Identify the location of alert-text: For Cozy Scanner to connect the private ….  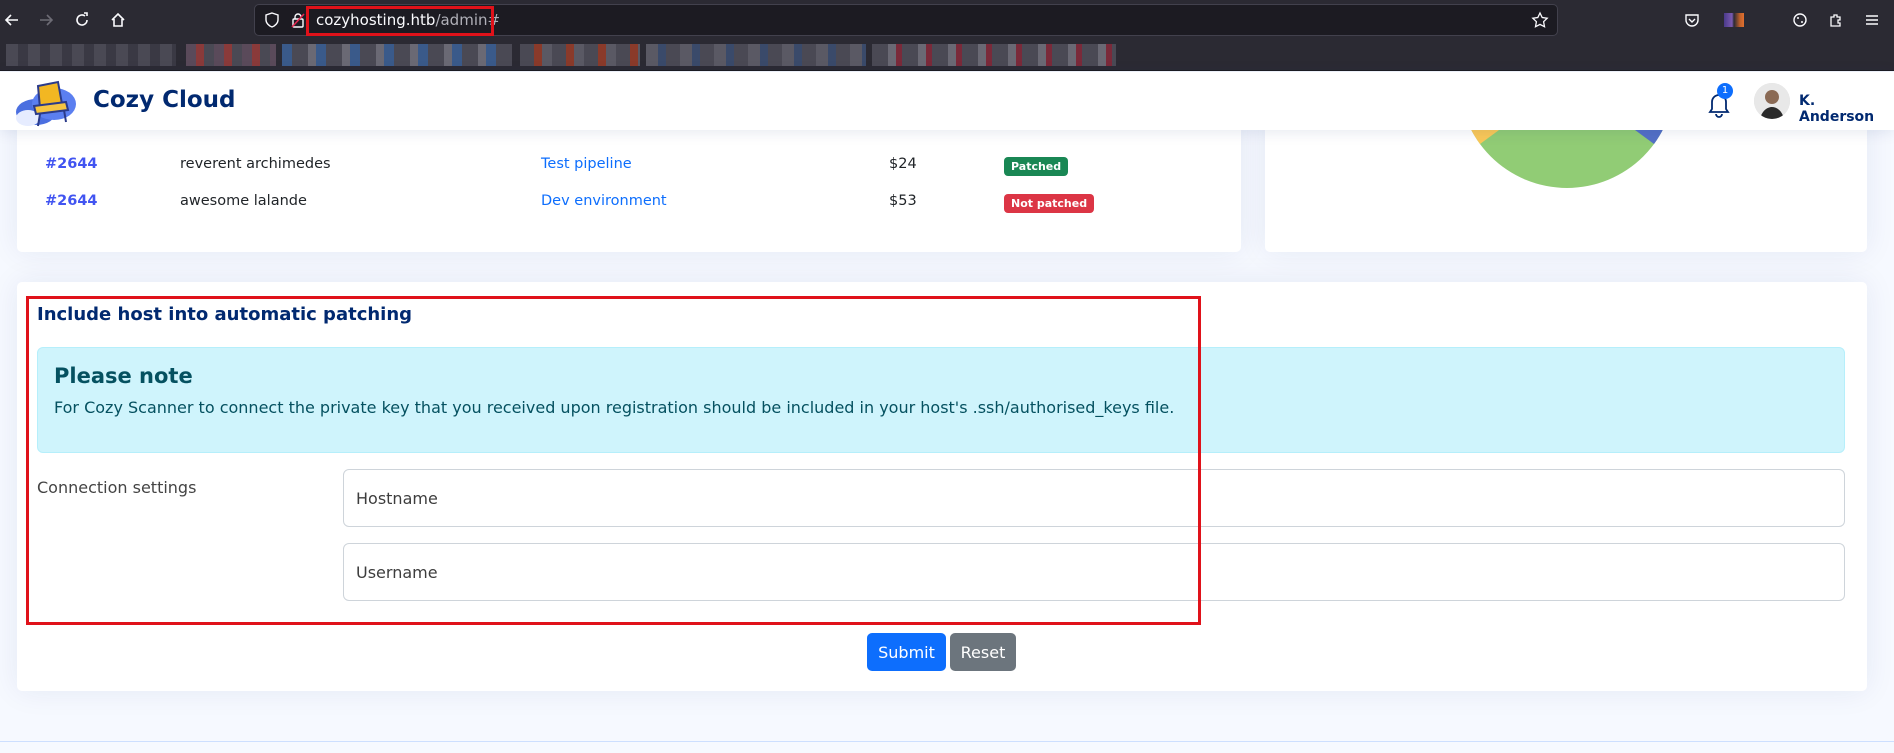
(614, 407).